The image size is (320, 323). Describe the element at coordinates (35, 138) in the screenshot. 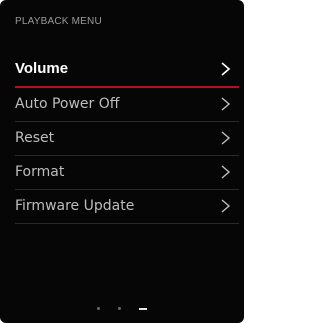

I see `menu-item-label: Reset` at that location.